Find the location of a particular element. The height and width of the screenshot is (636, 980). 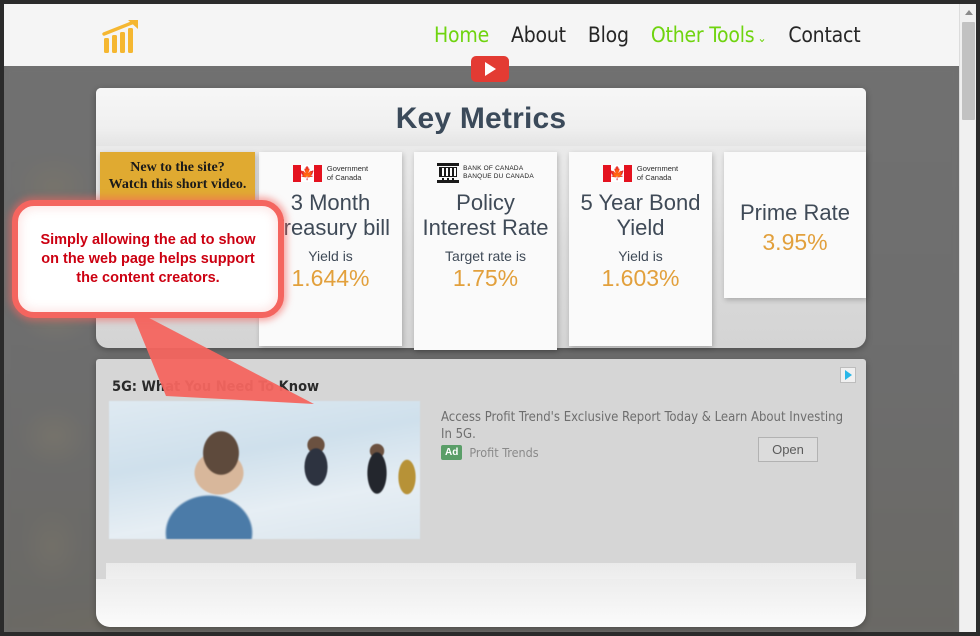

metric-card-name: 5 Year Bond Yield is located at coordinates (640, 215).